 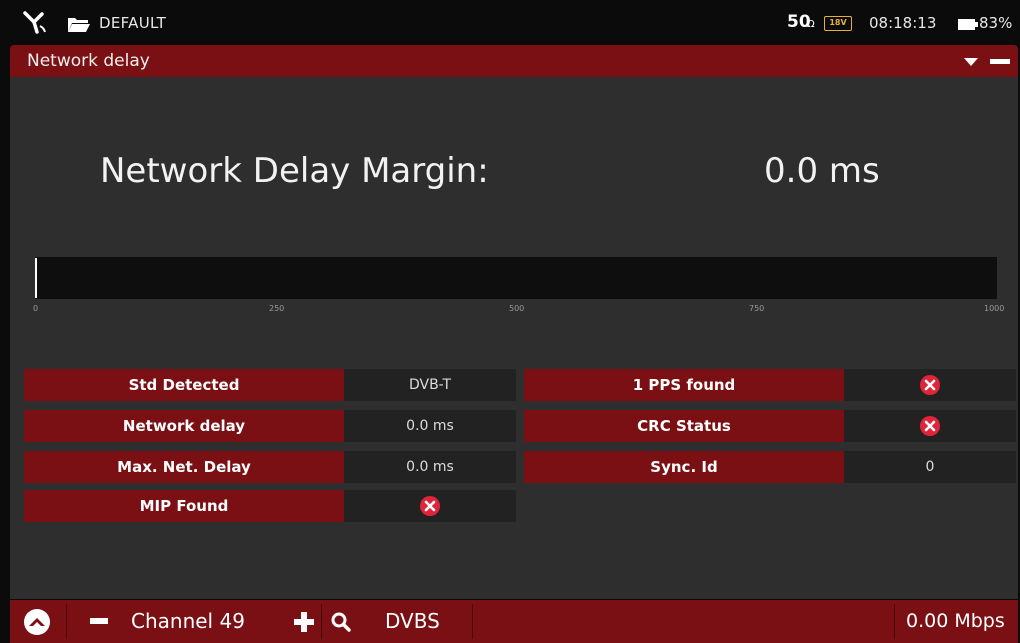 What do you see at coordinates (514, 621) in the screenshot?
I see `bottom-toolbar: Channel 49 DVBS 0.00 Mbps` at bounding box center [514, 621].